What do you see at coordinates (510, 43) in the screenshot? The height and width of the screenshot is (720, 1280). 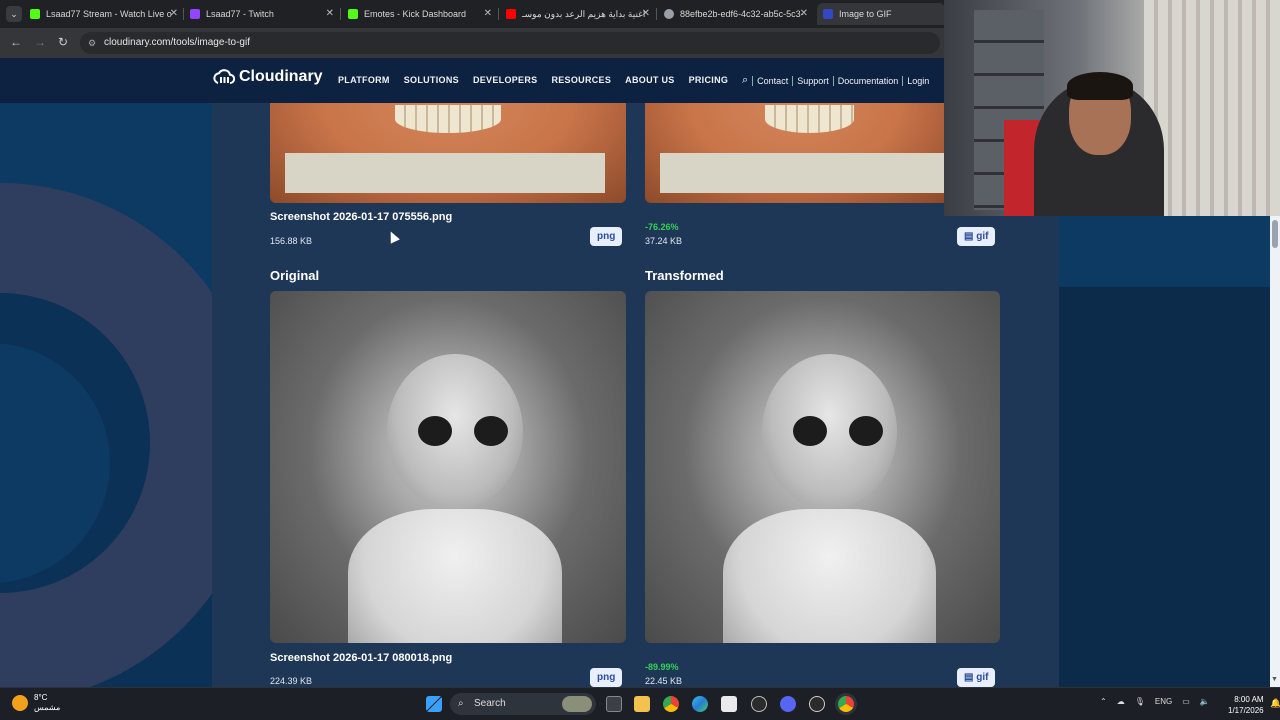 I see `address-bar: ⚙ cloudinary.com/tools/image-to-gif` at bounding box center [510, 43].